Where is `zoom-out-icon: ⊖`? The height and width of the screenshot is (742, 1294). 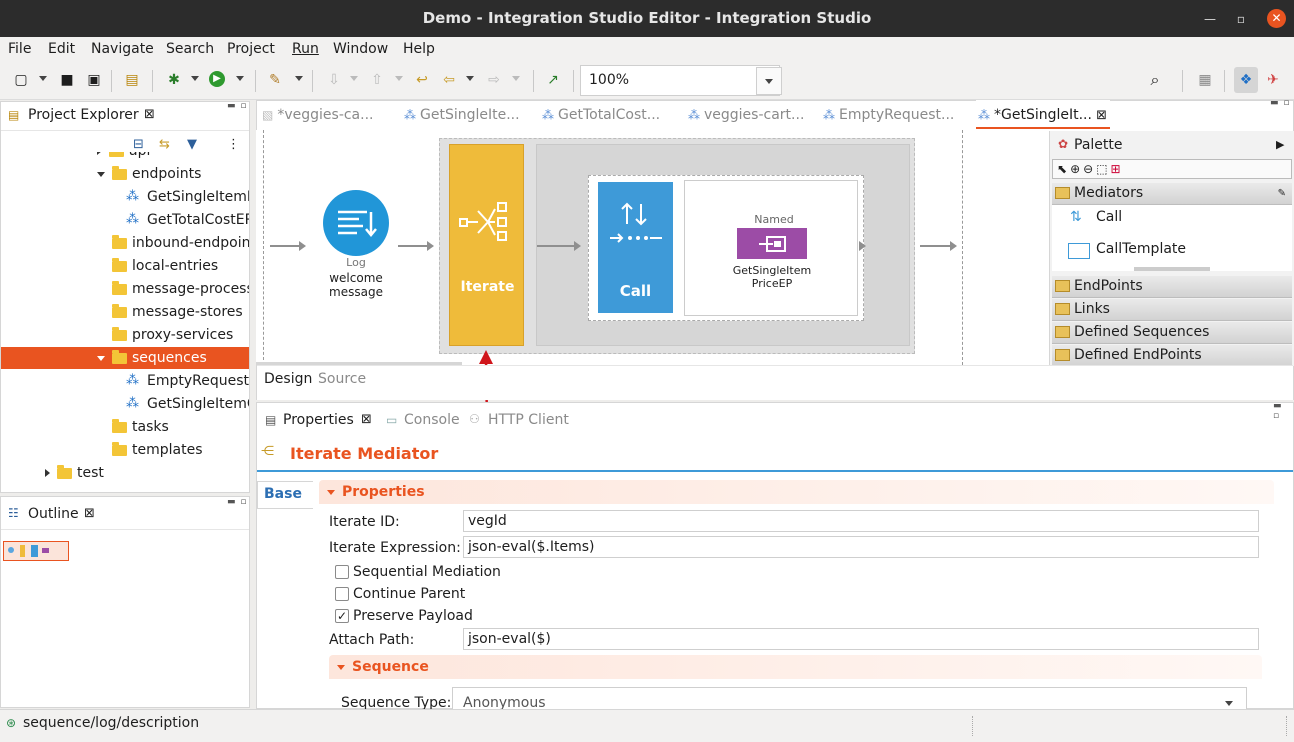 zoom-out-icon: ⊖ is located at coordinates (1089, 169).